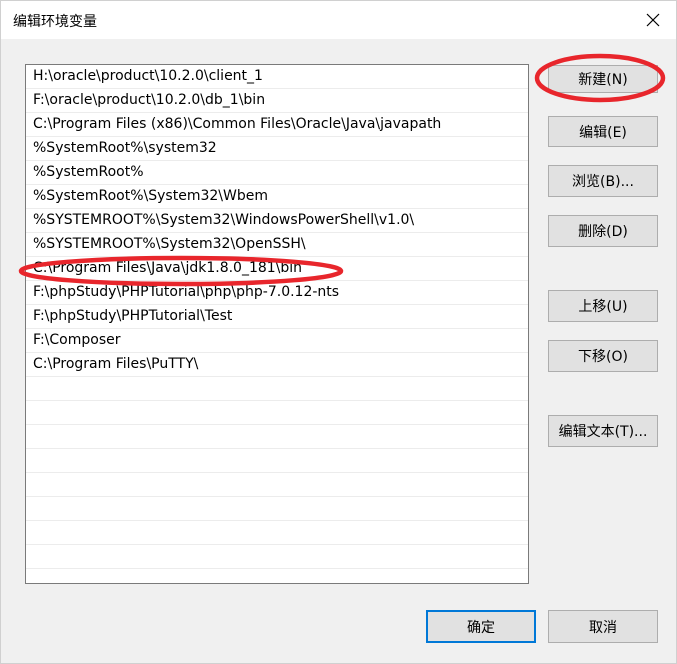 Image resolution: width=677 pixels, height=664 pixels. I want to click on new-button: 新建(N), so click(603, 79).